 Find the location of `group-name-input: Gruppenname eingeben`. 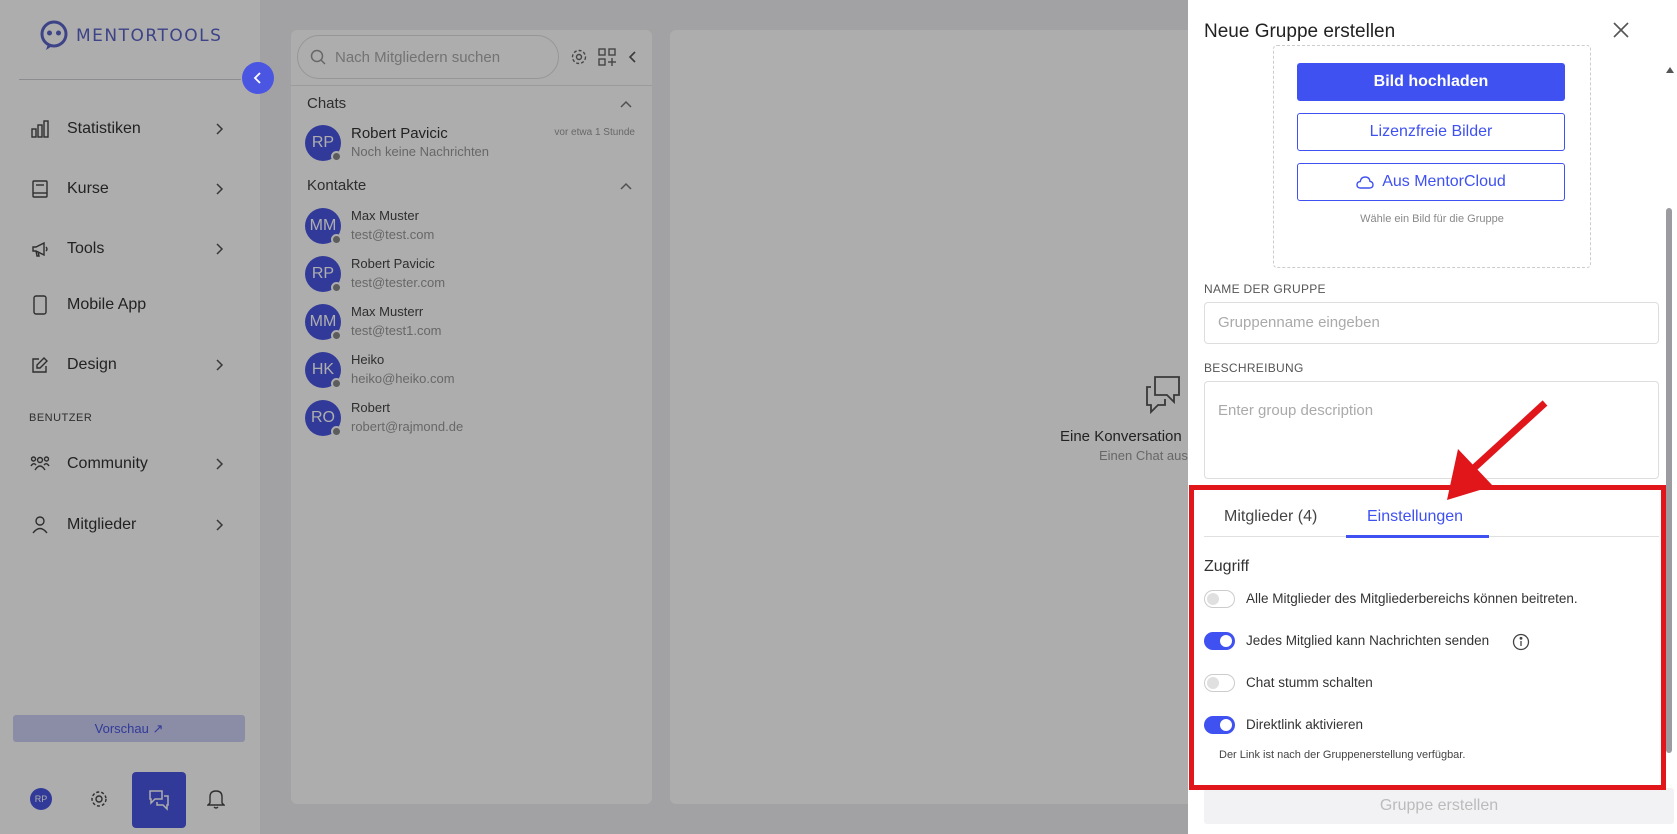

group-name-input: Gruppenname eingeben is located at coordinates (1431, 323).